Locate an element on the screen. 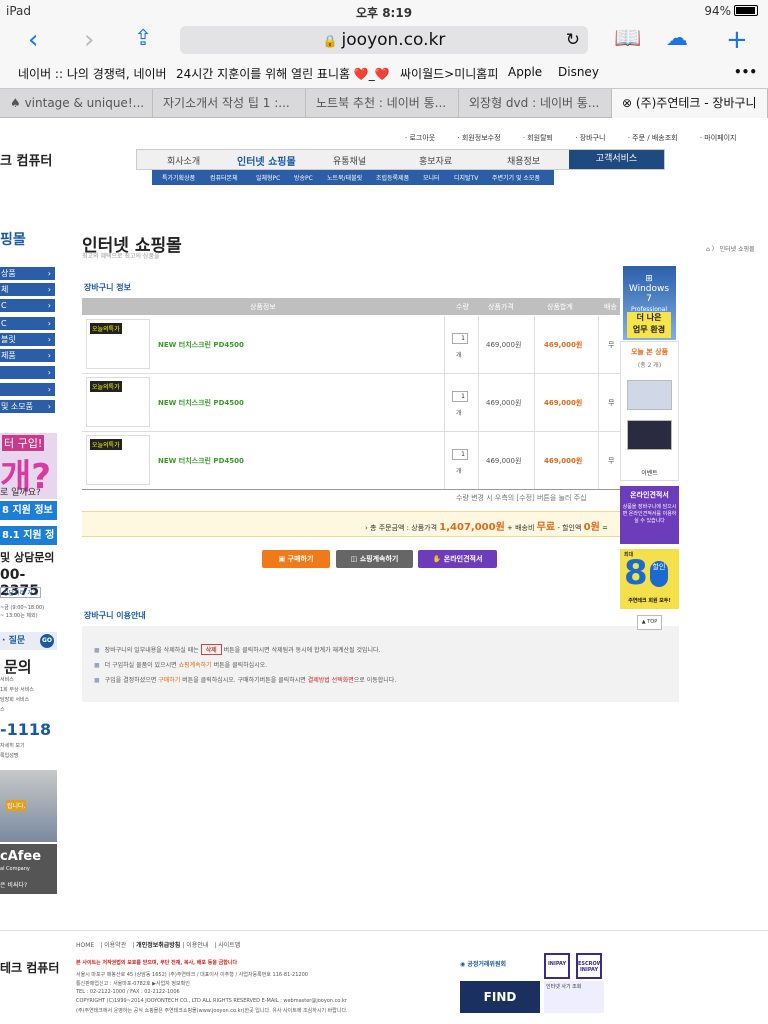  bookmark-cyworld: 싸이월드>미니홈피 is located at coordinates (449, 73).